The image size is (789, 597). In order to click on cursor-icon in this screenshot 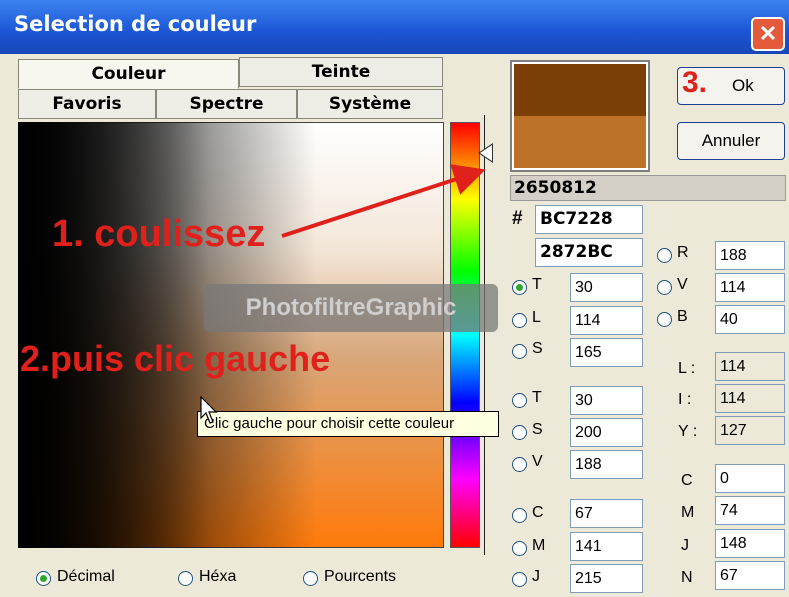, I will do `click(209, 410)`.